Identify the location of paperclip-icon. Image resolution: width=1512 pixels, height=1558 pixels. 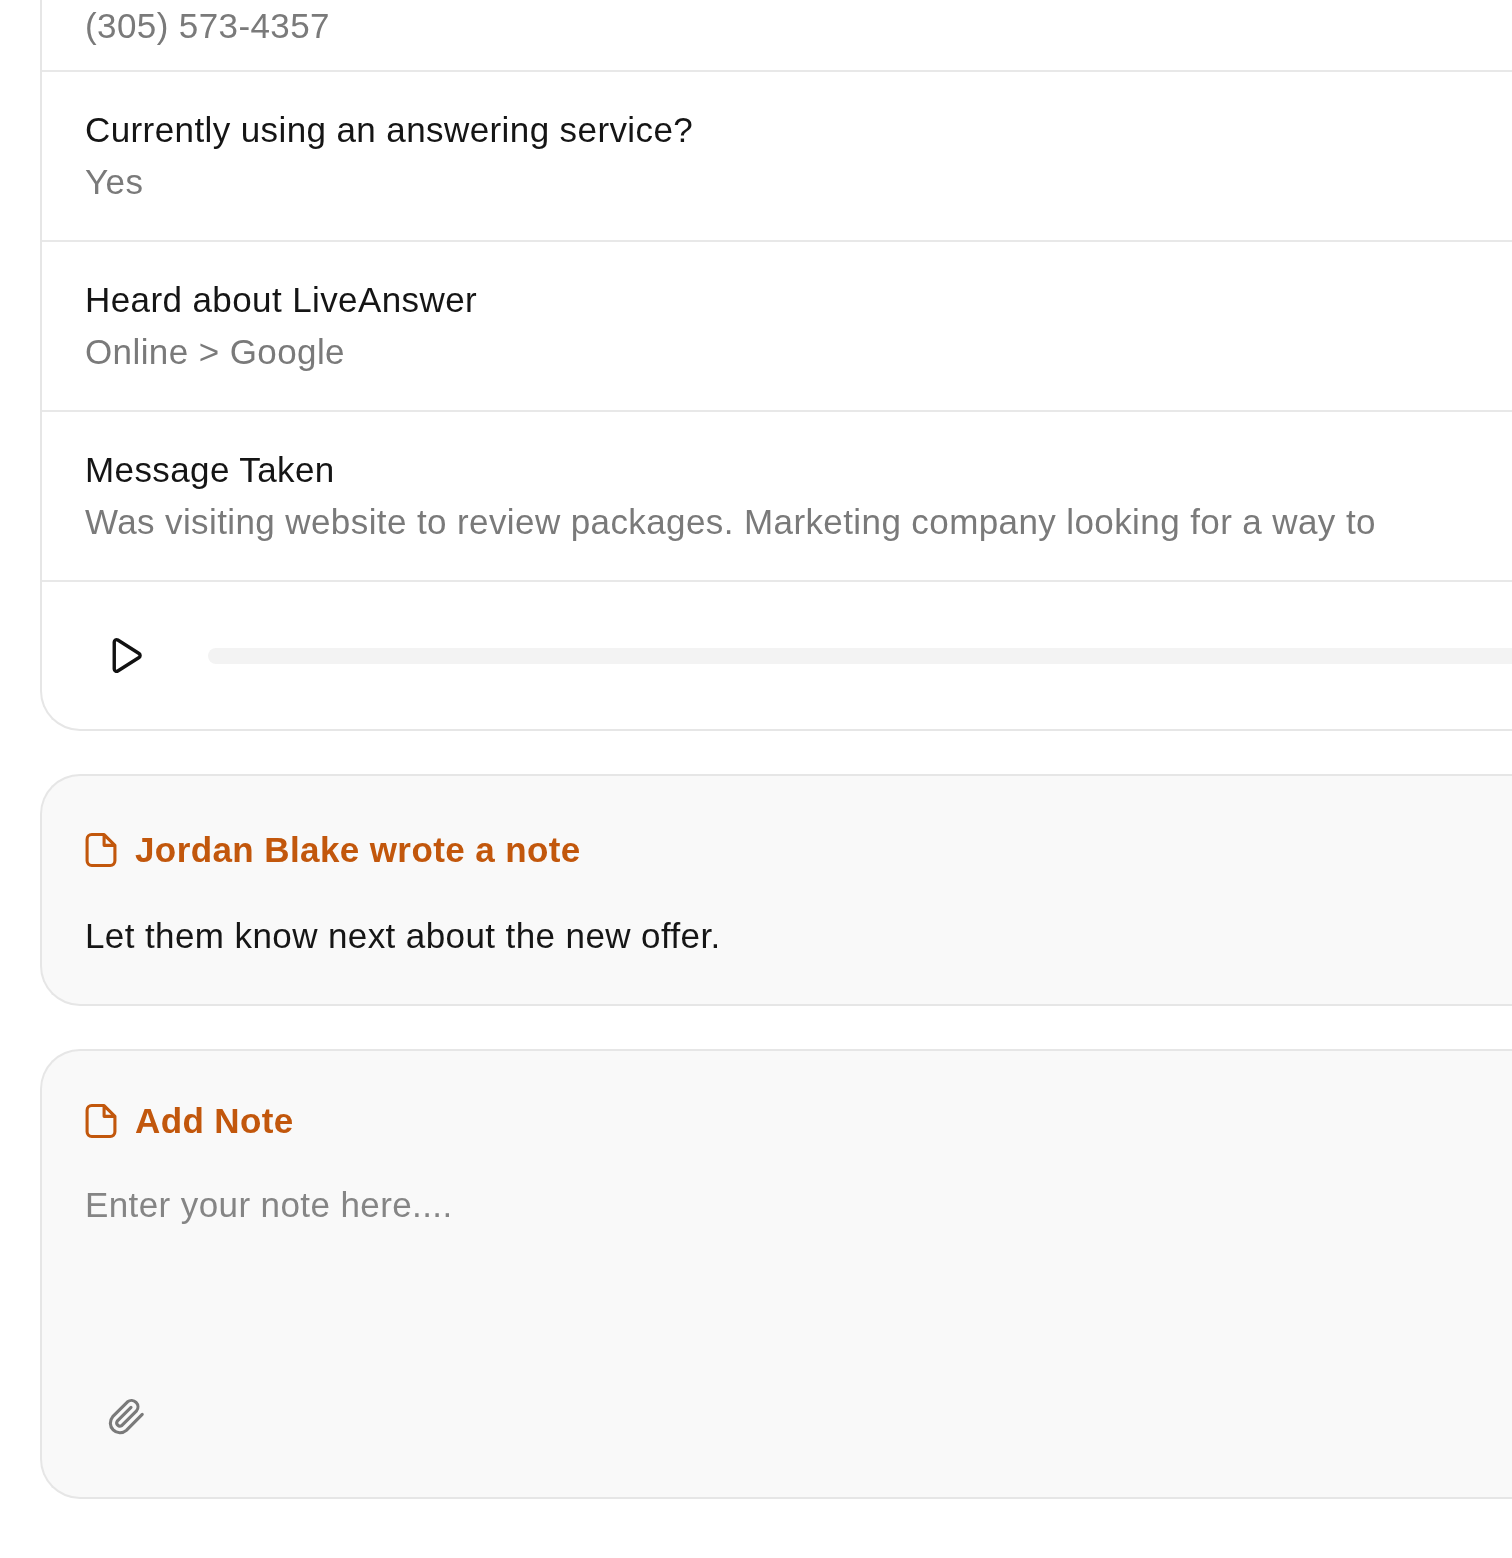
(126, 1416).